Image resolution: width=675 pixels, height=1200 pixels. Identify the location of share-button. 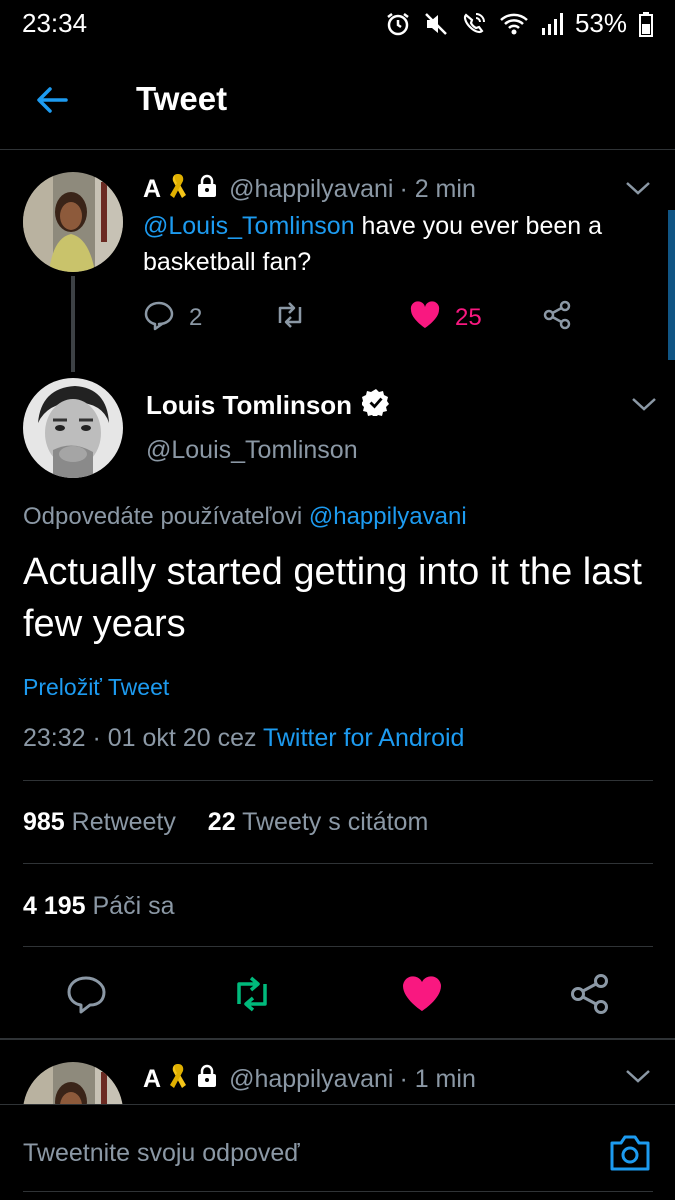
(557, 318).